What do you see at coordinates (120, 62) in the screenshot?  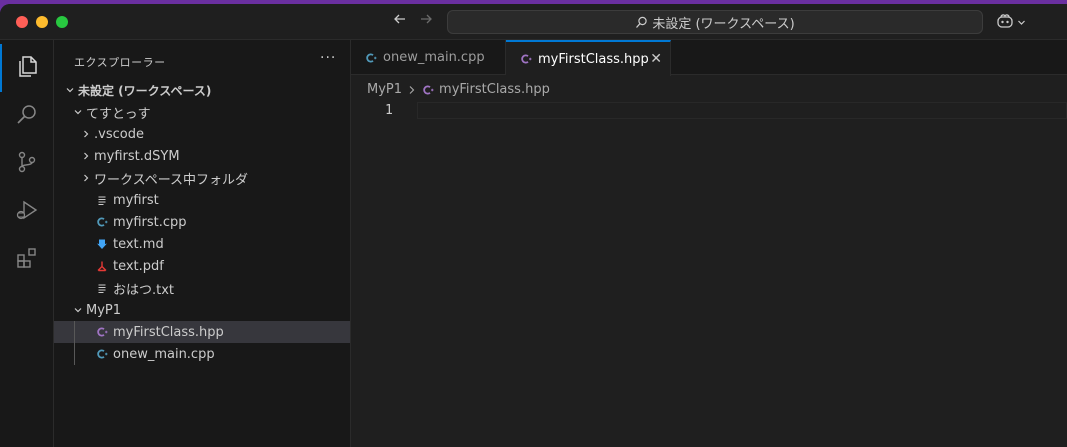 I see `sidebar-title: エクスプローラー` at bounding box center [120, 62].